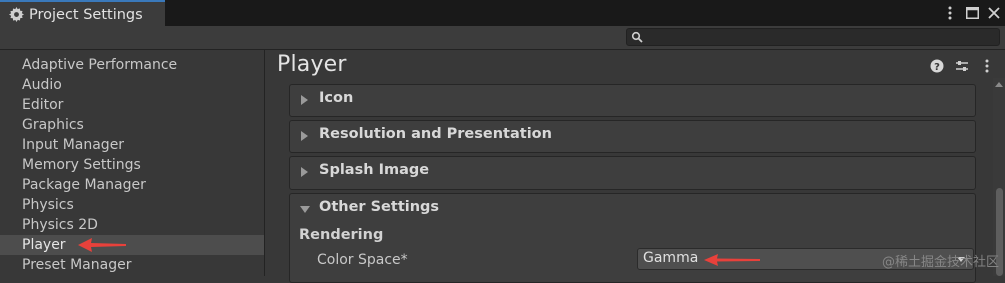 The height and width of the screenshot is (283, 1005). Describe the element at coordinates (379, 207) in the screenshot. I see `section-label: Other Settings` at that location.